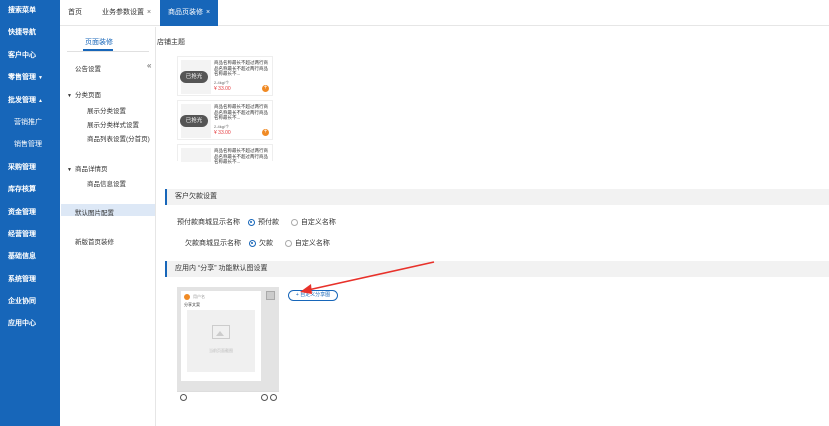 The width and height of the screenshot is (829, 426). Describe the element at coordinates (257, 243) in the screenshot. I see `debt-name-row: 欠款商城显示名称 欠款 自定义名称` at that location.